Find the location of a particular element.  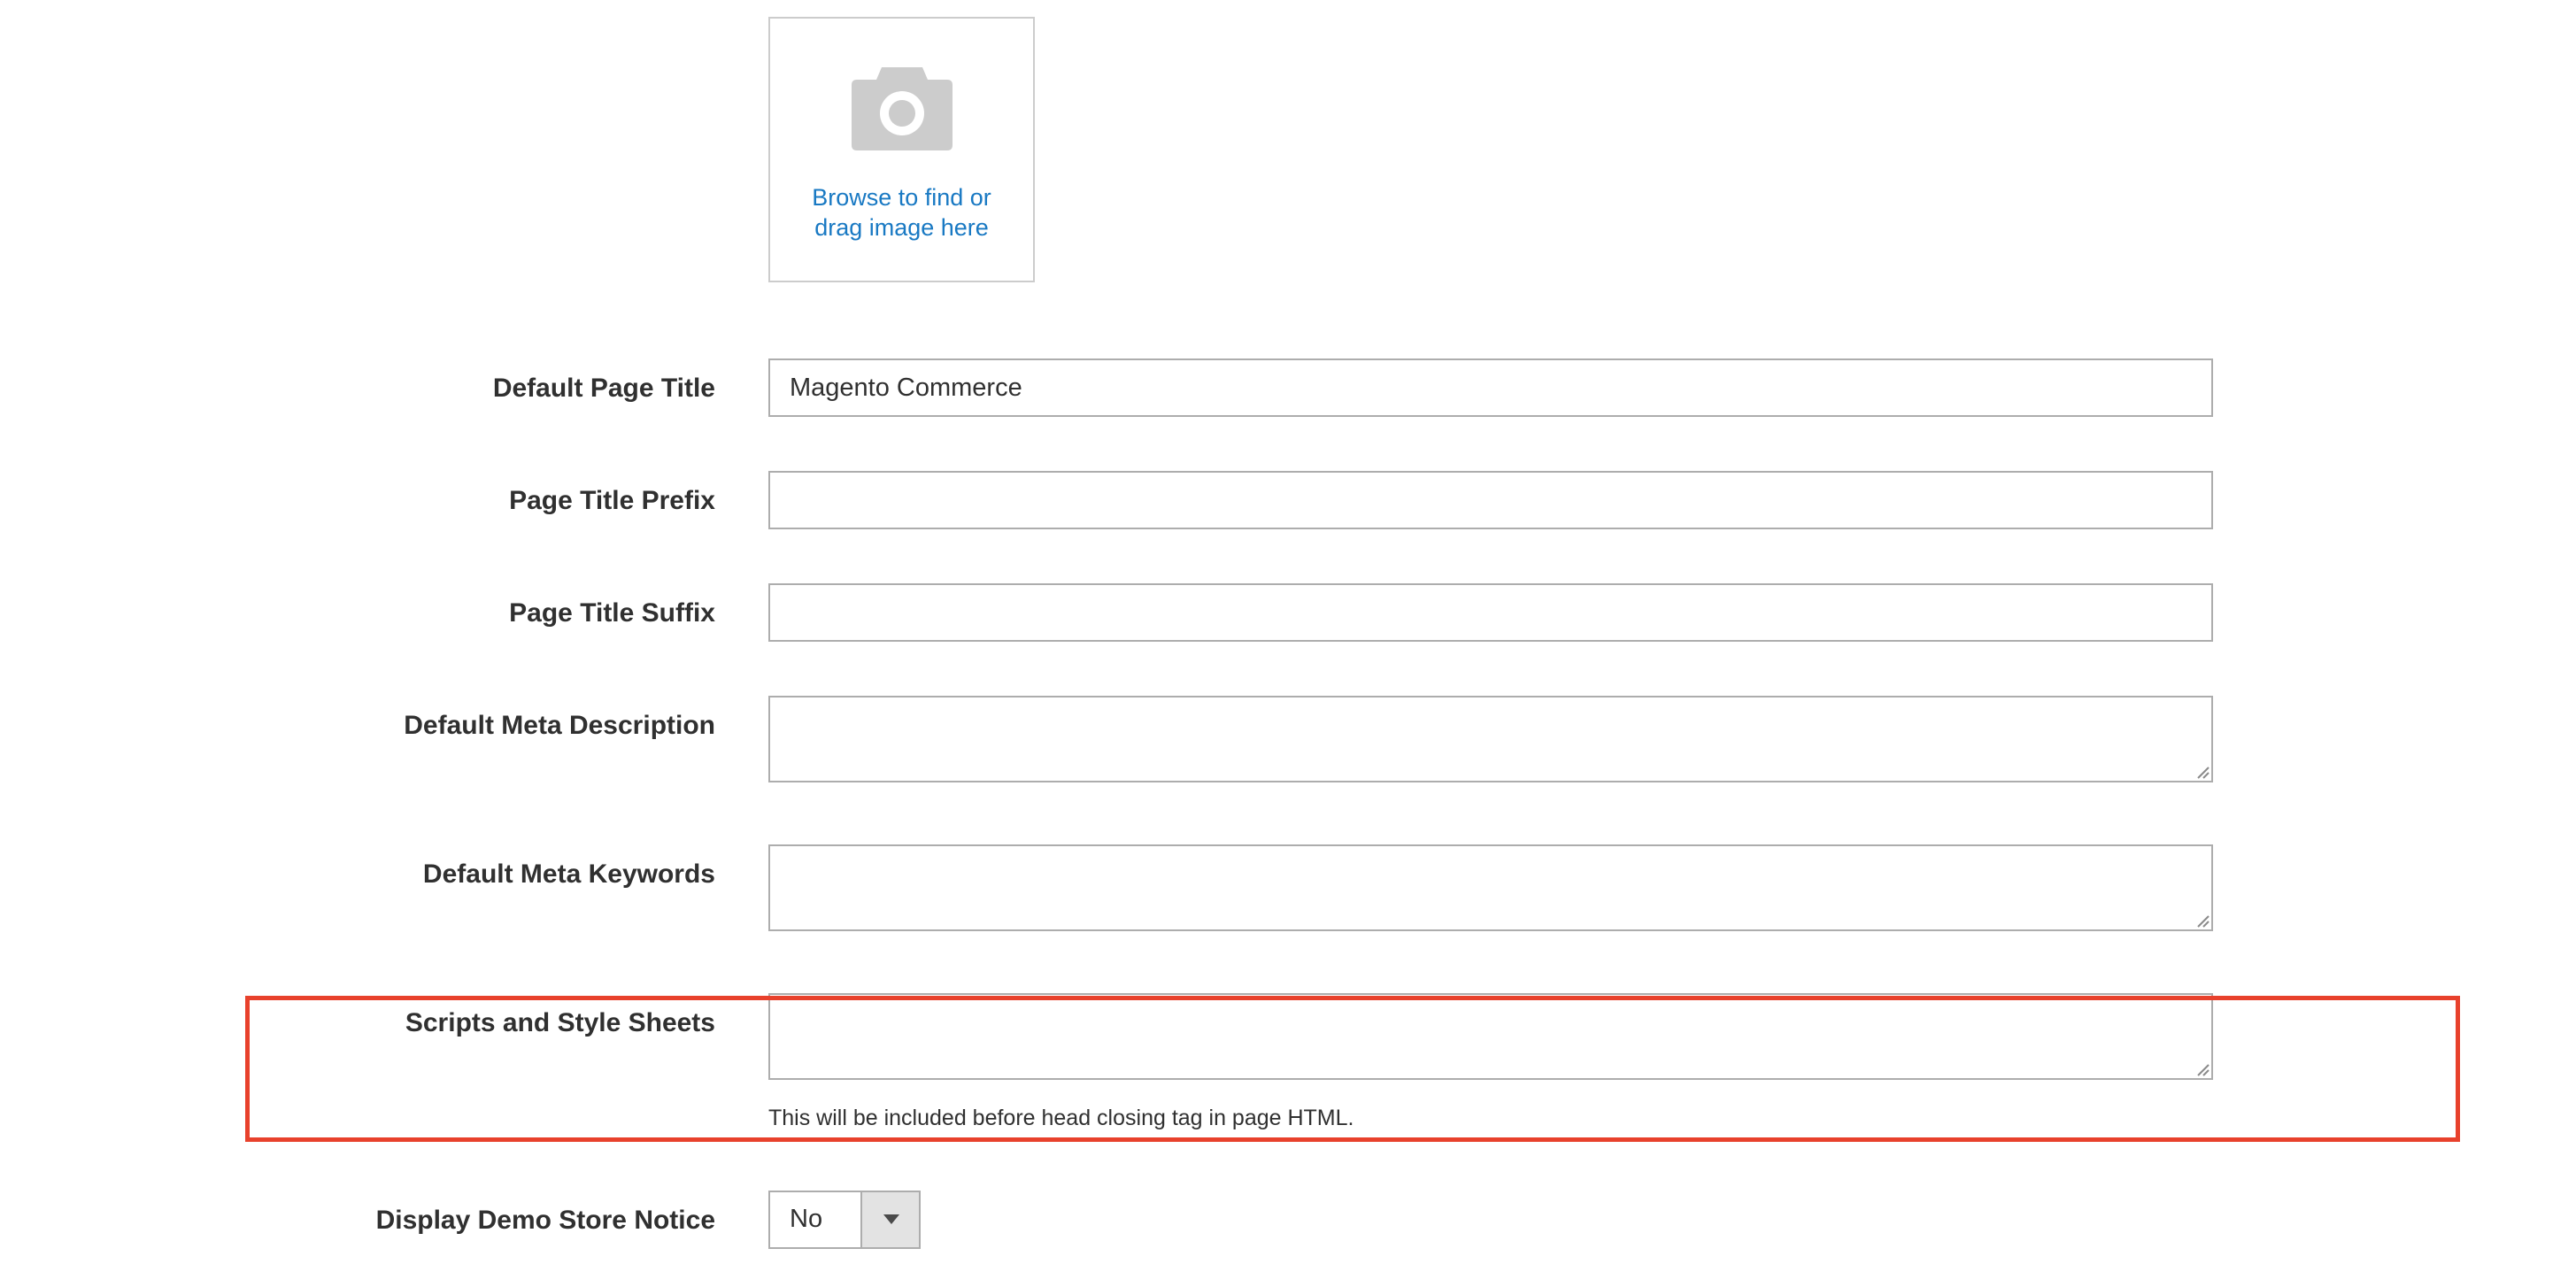

page-title-suffix-label: Page Title Suffix is located at coordinates (612, 613).